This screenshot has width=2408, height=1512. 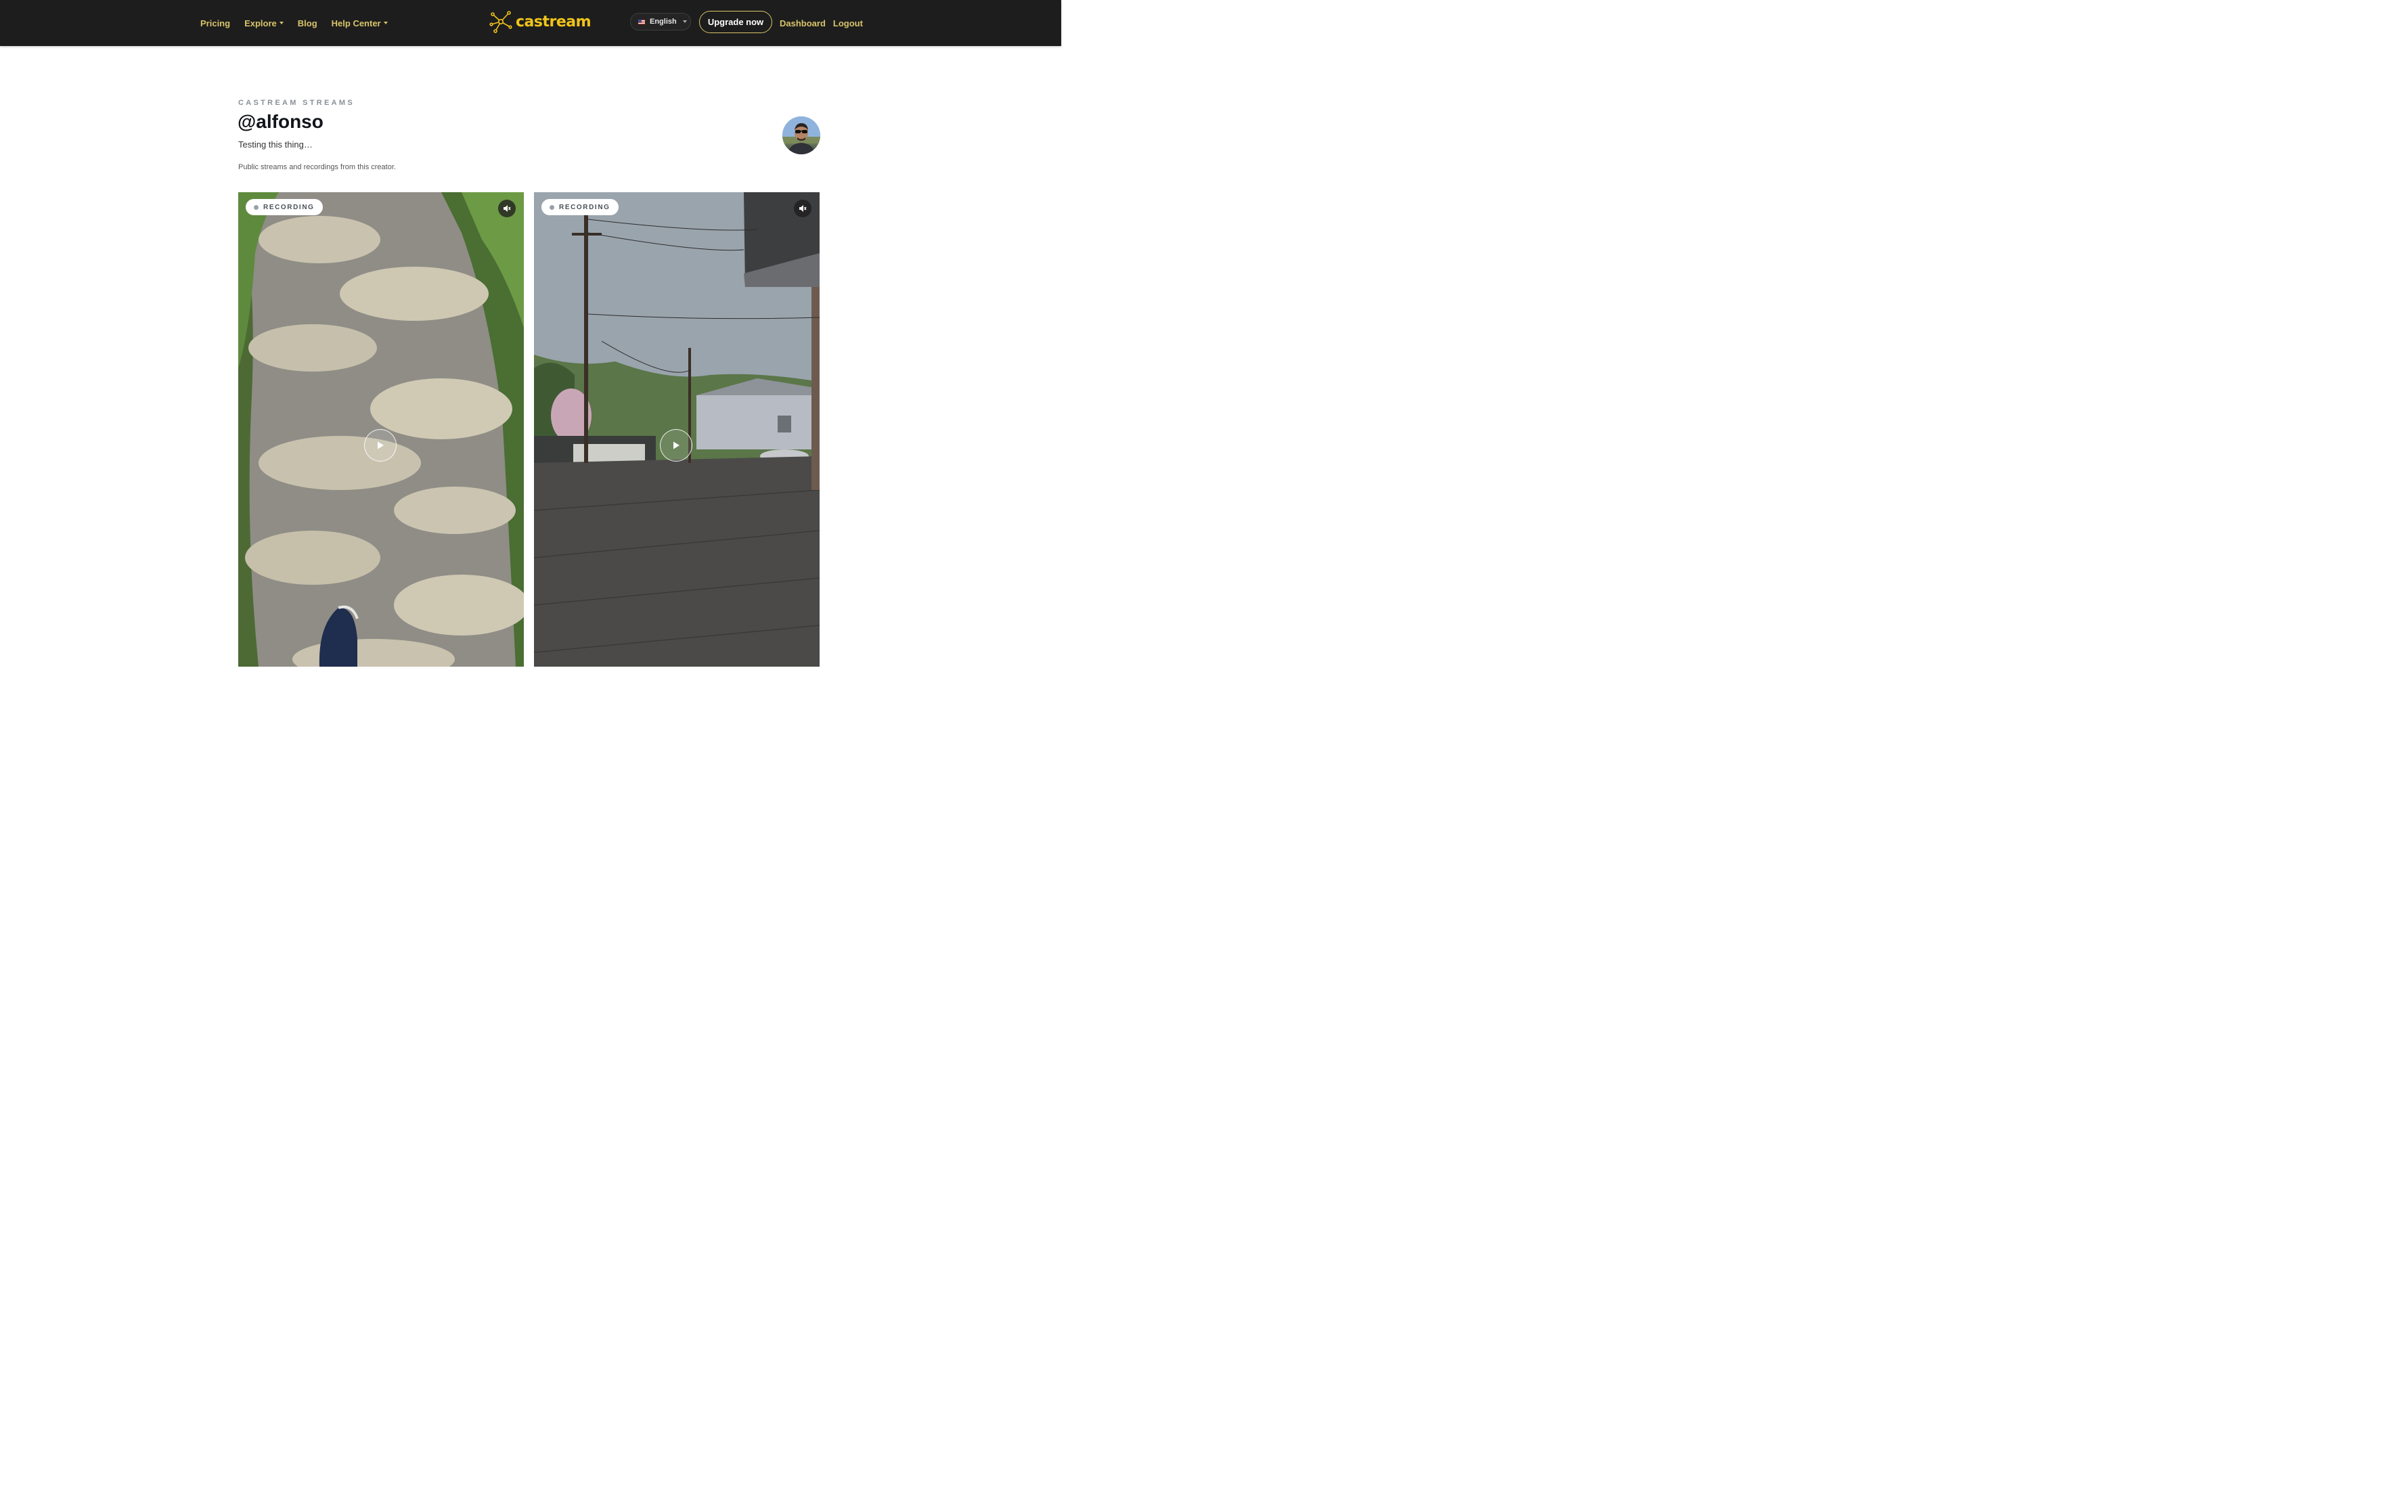 I want to click on nav-right-links: Dashboard Logout, so click(x=825, y=23).